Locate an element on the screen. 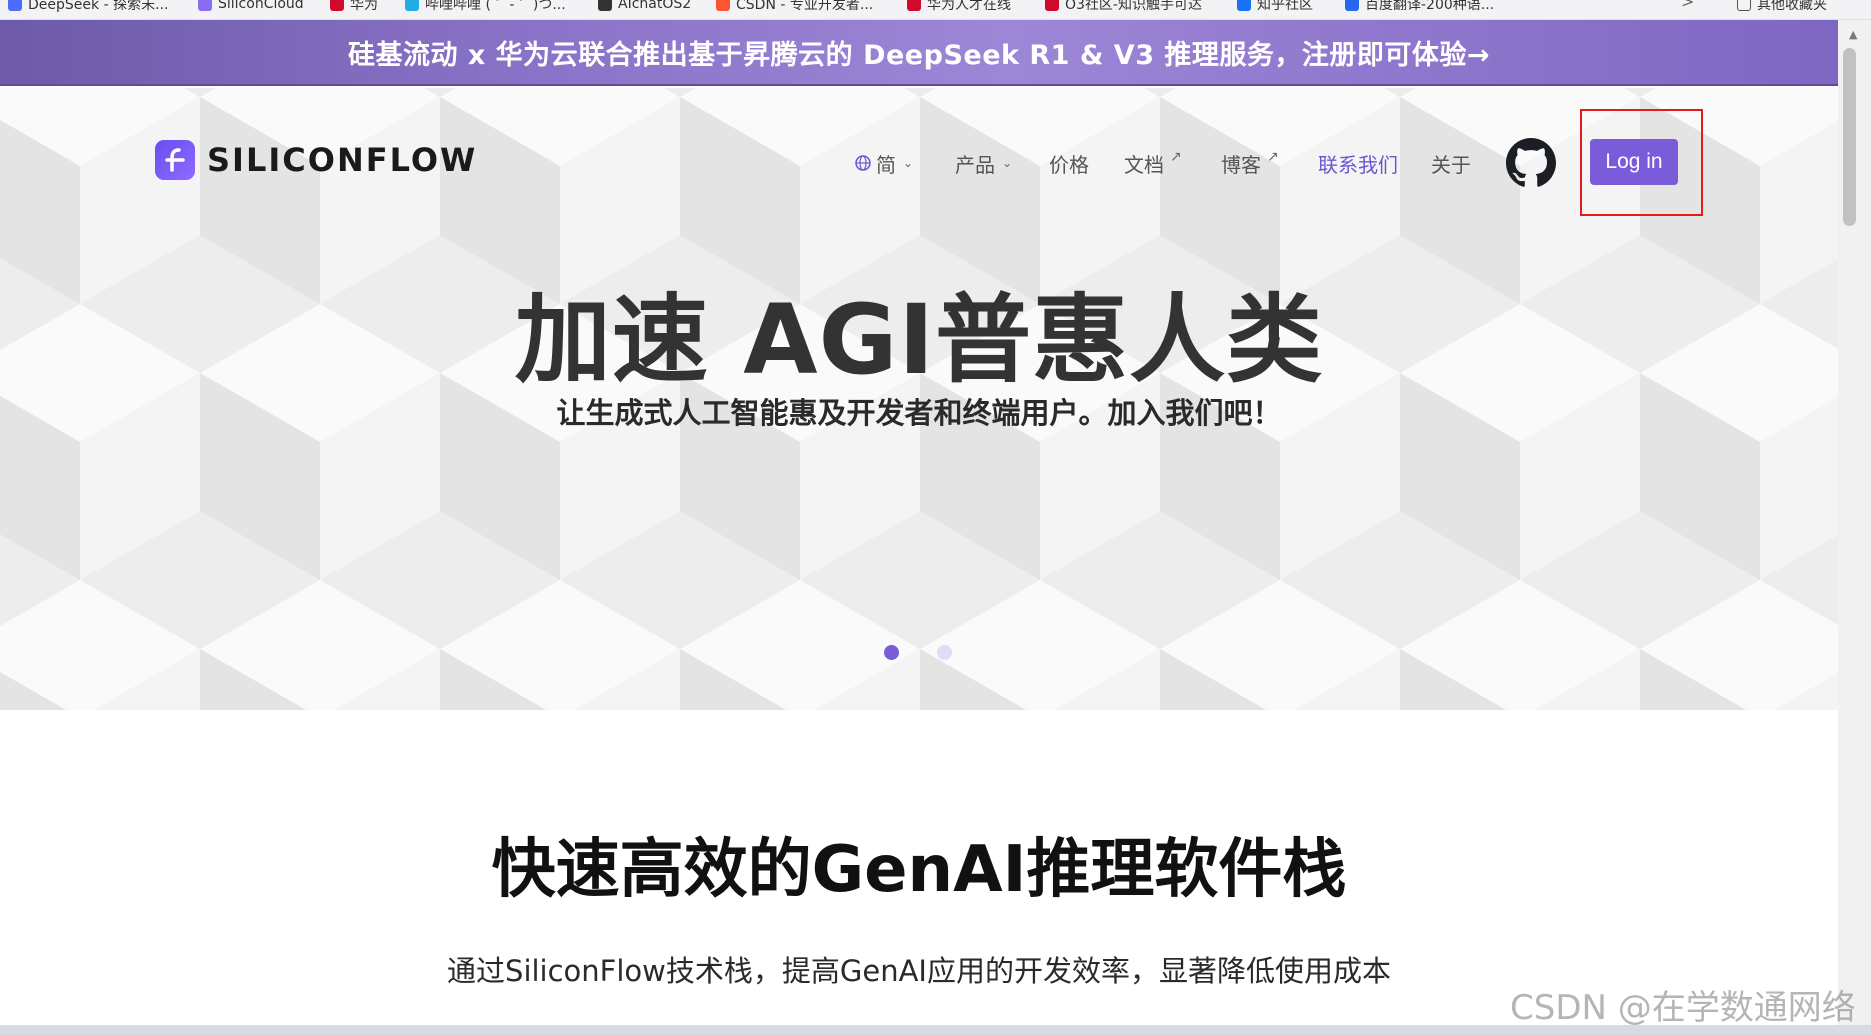  nav-contact: 联系我们 is located at coordinates (1358, 163).